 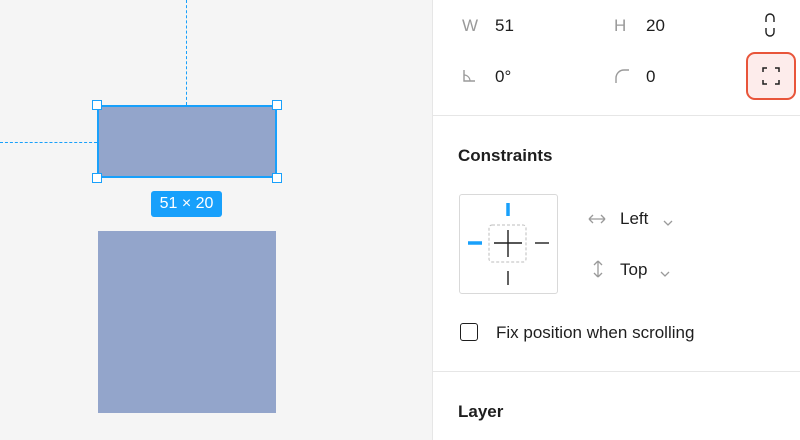 I want to click on angle-icon, so click(x=469, y=78).